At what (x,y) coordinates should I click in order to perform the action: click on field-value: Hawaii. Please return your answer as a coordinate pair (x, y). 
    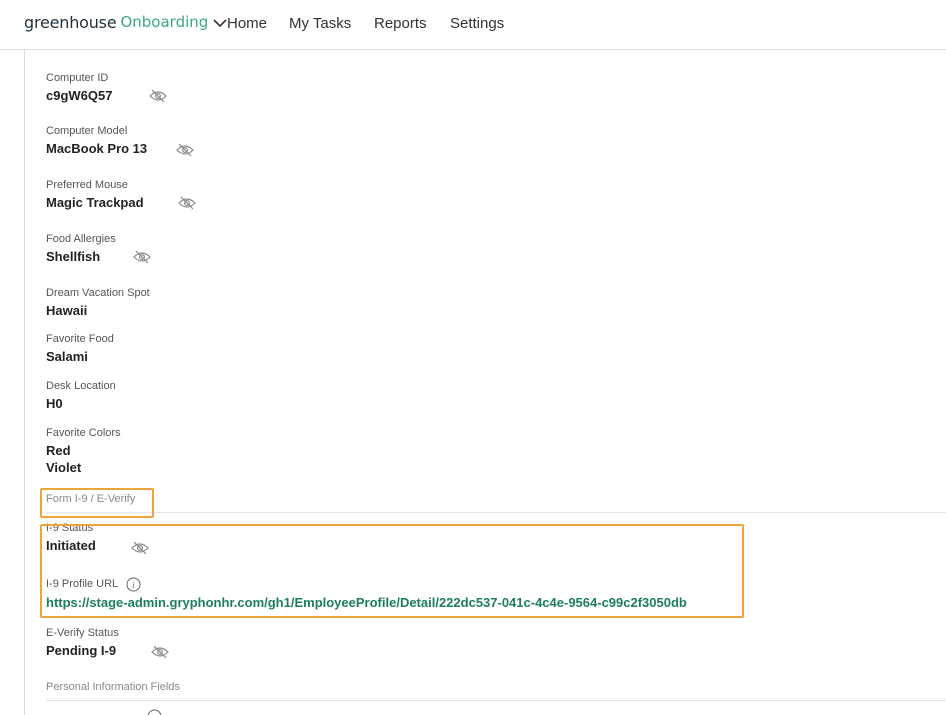
    Looking at the image, I should click on (67, 310).